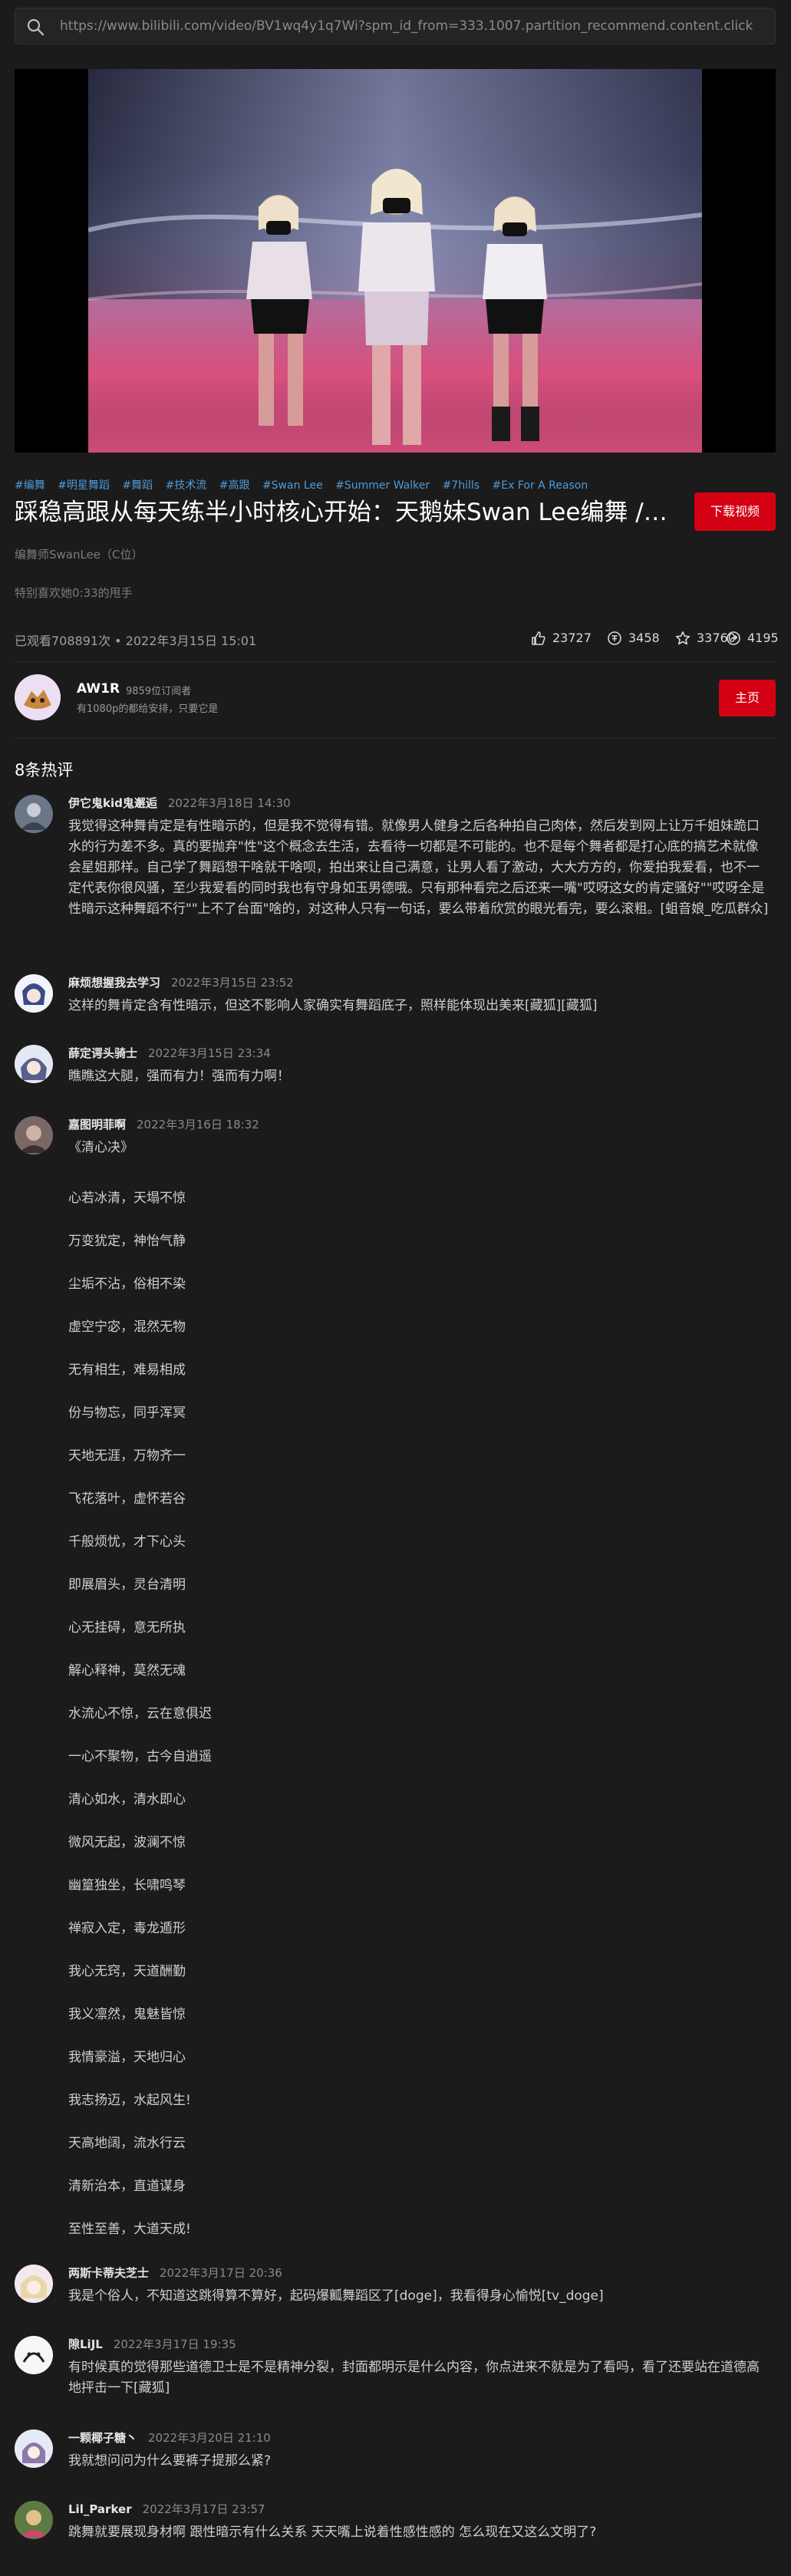 The width and height of the screenshot is (791, 2576). Describe the element at coordinates (186, 485) in the screenshot. I see `tag-link: #技术流` at that location.